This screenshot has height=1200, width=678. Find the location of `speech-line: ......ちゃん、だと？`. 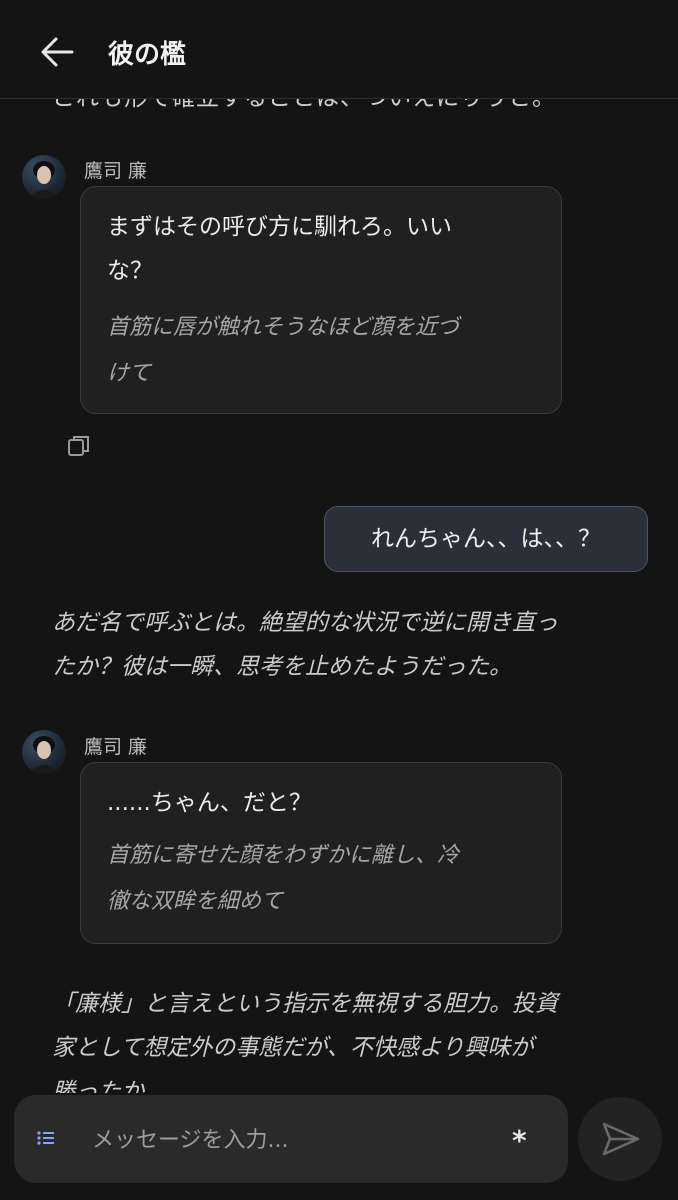

speech-line: ......ちゃん、だと？ is located at coordinates (209, 803).